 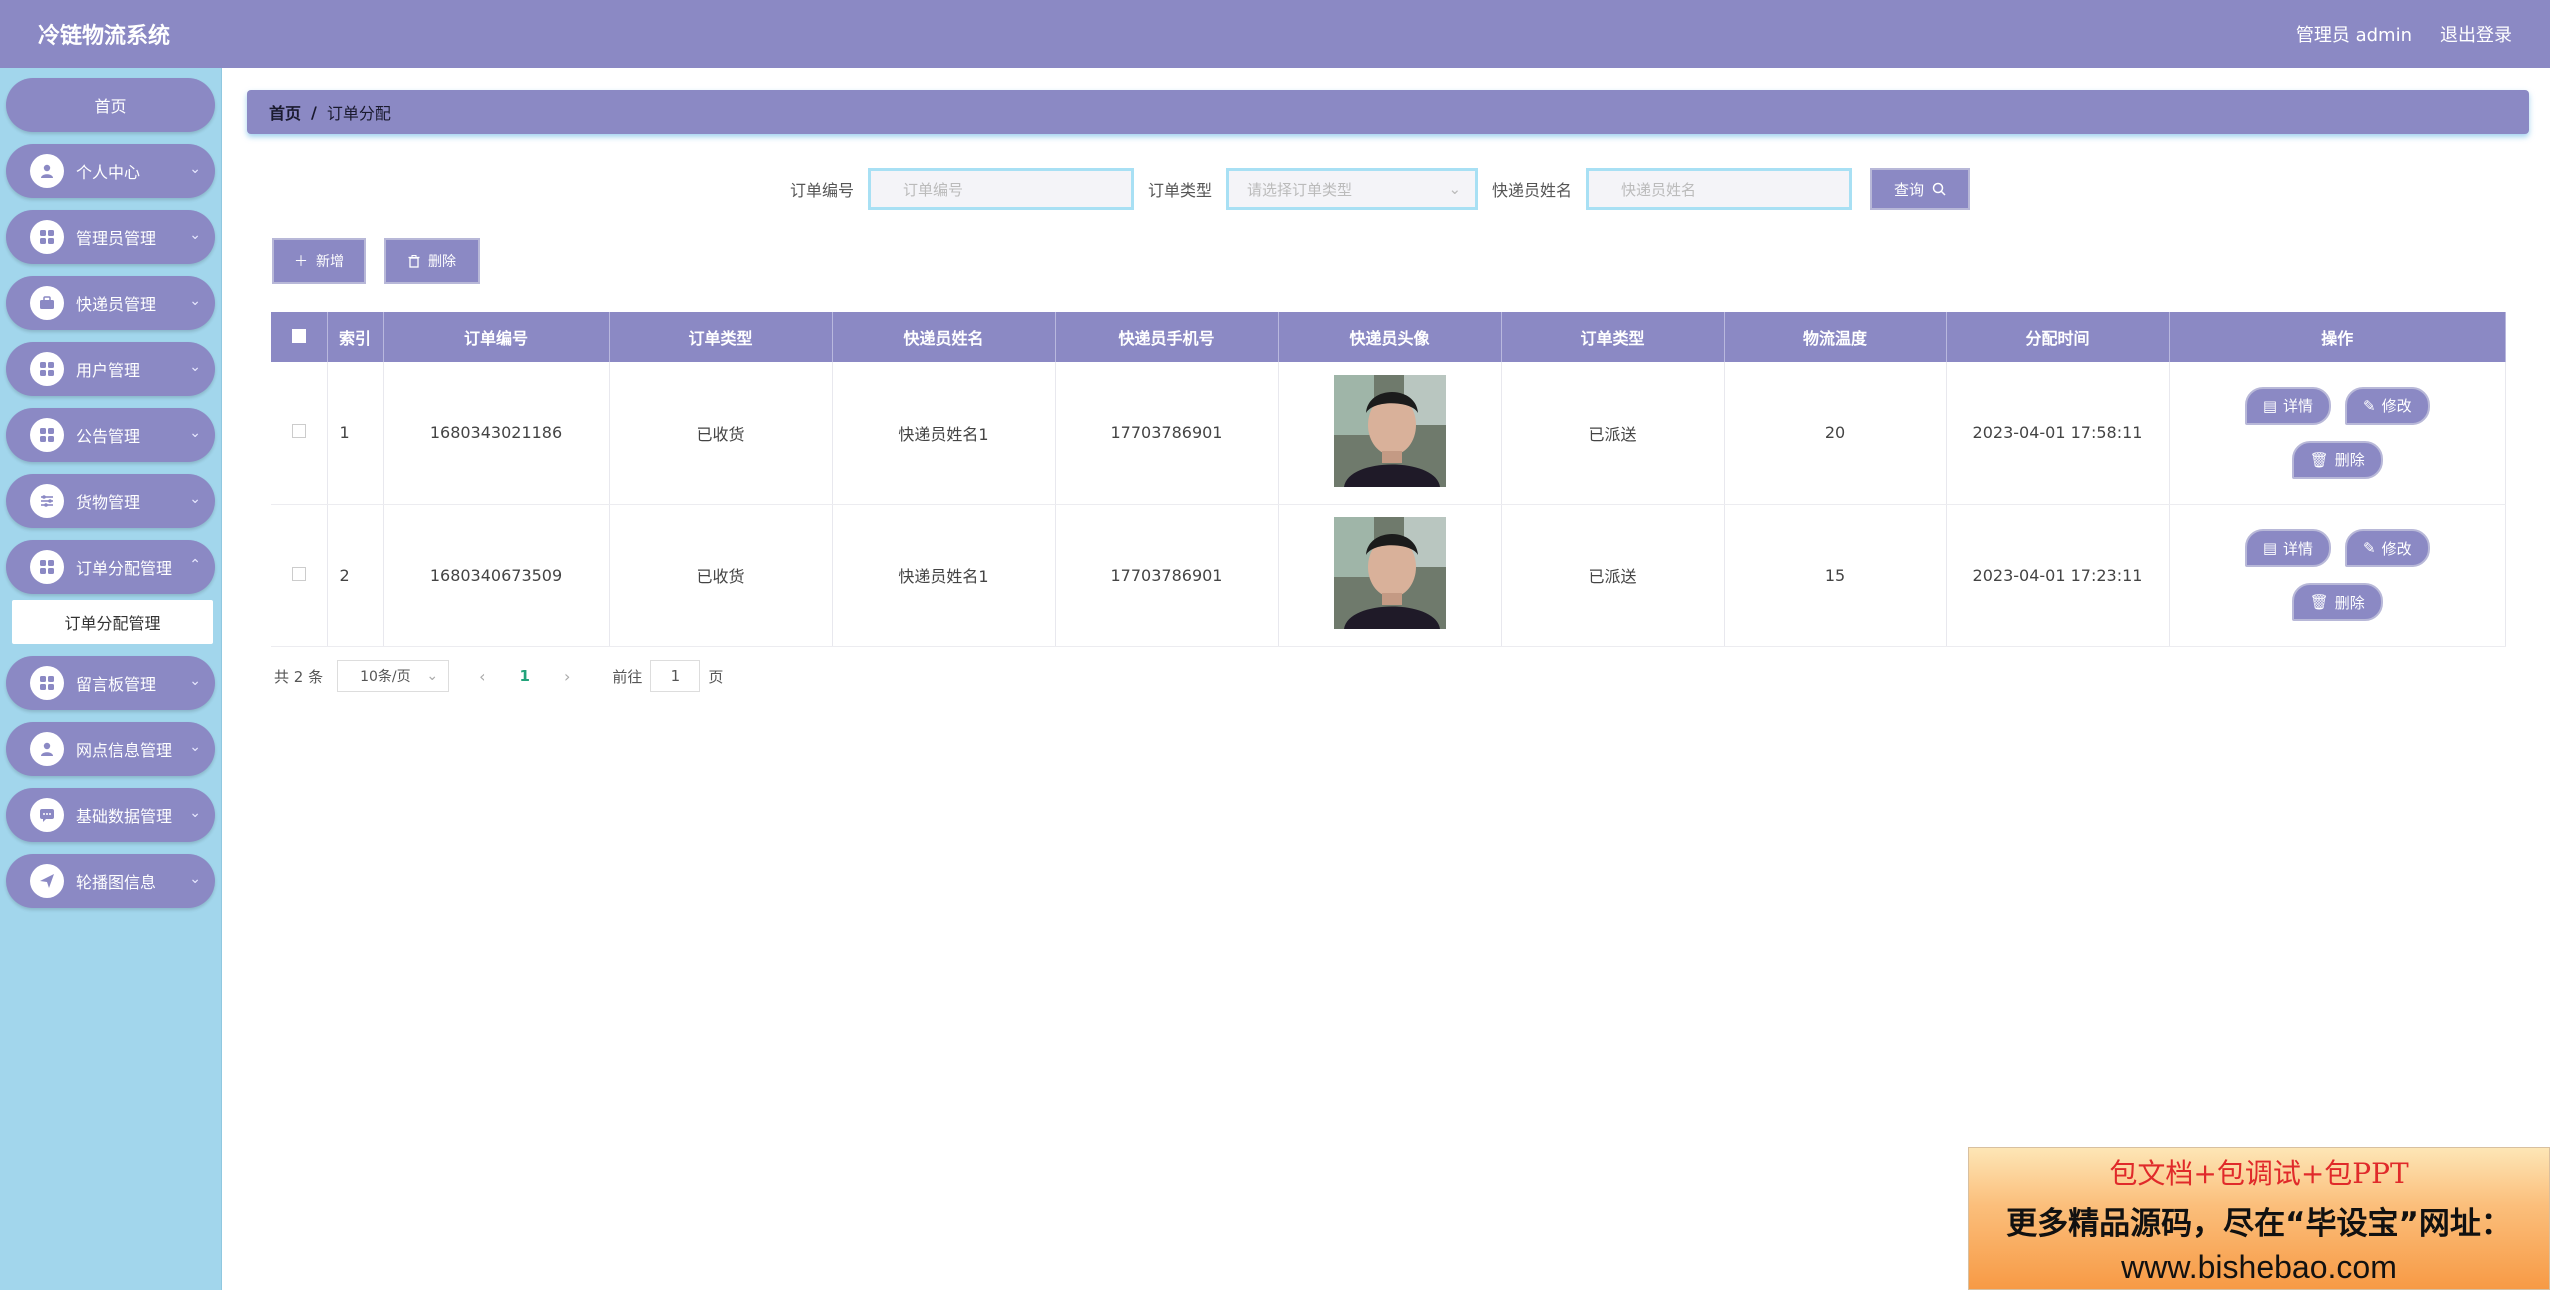 I want to click on sidebar-item-home: 首页, so click(x=110, y=105).